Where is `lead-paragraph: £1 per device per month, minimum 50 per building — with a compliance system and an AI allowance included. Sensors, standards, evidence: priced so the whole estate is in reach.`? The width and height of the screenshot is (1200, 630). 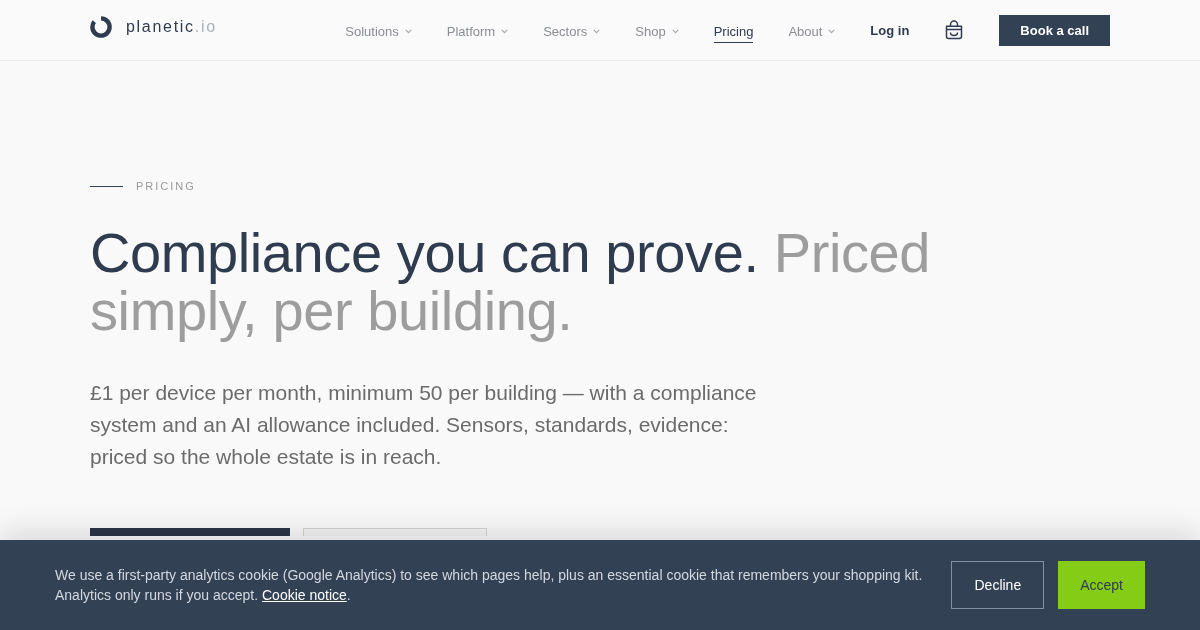
lead-paragraph: £1 per device per month, minimum 50 per building — with a compliance system and an AI allowance included. Sensors, standards, evidence: priced so the whole estate is in reach. is located at coordinates (424, 425).